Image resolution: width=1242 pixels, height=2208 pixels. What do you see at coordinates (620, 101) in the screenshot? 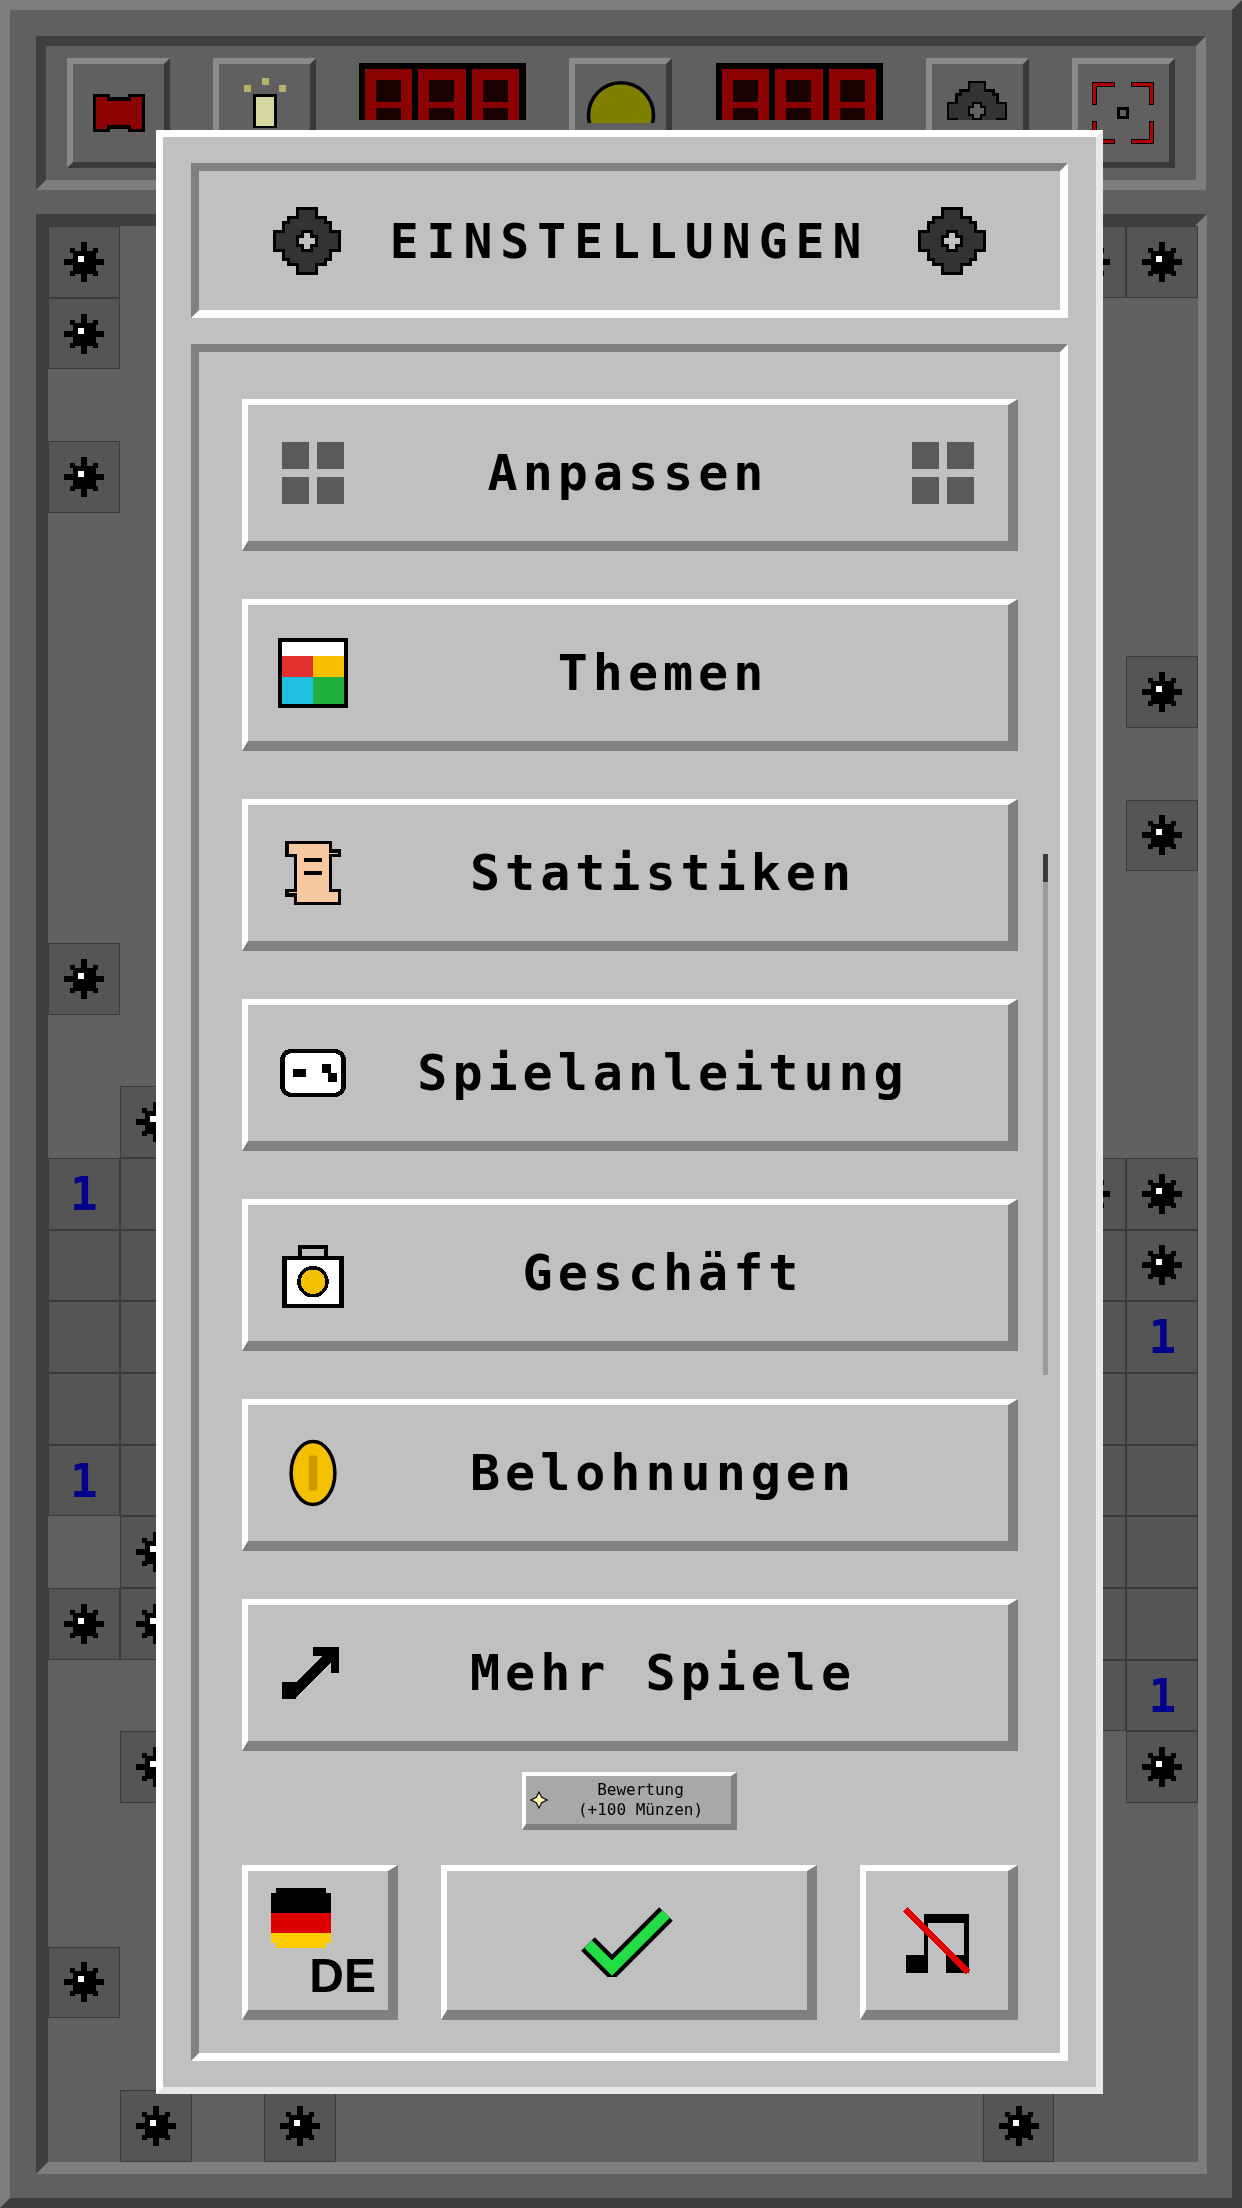
I see `round-face-icon` at bounding box center [620, 101].